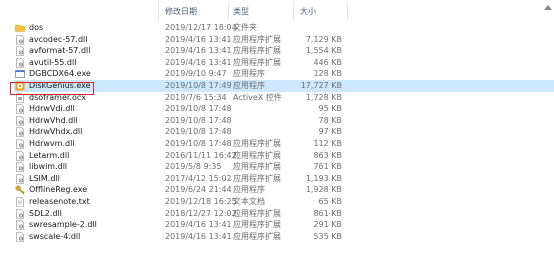  I want to click on file-size: 1,554 KB, so click(323, 51).